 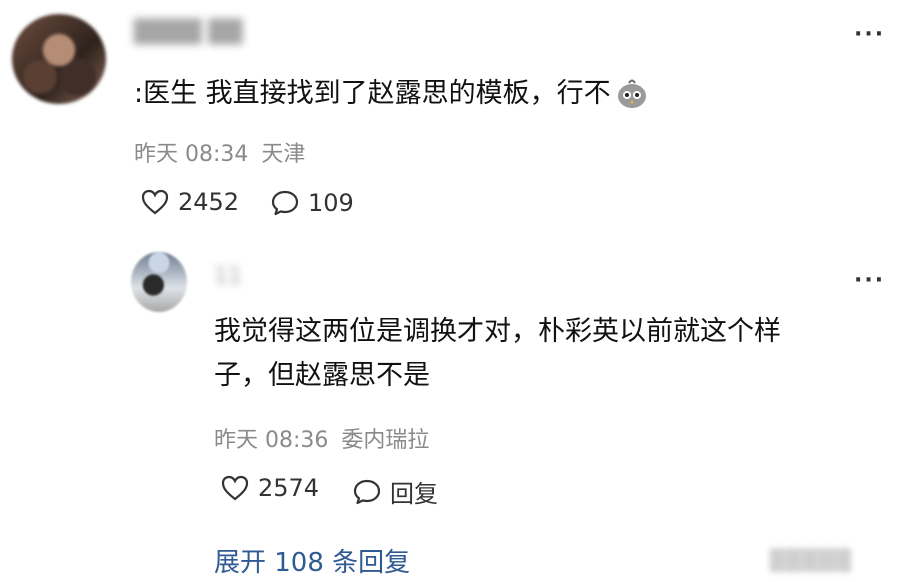 I want to click on reply-location: 委内瑞拉, so click(x=385, y=440).